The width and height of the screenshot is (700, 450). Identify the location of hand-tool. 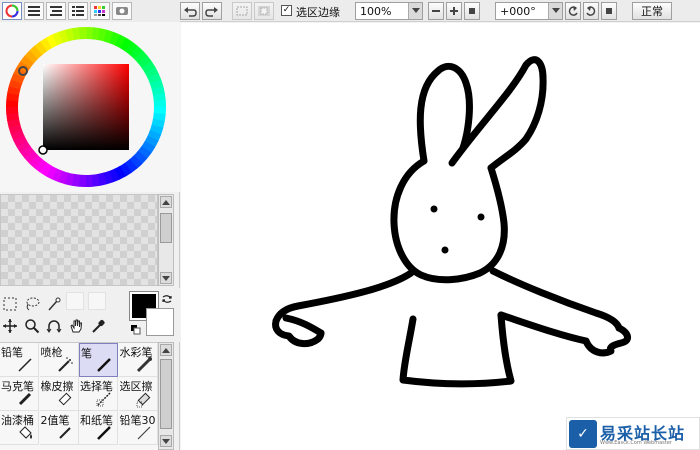
(76, 326).